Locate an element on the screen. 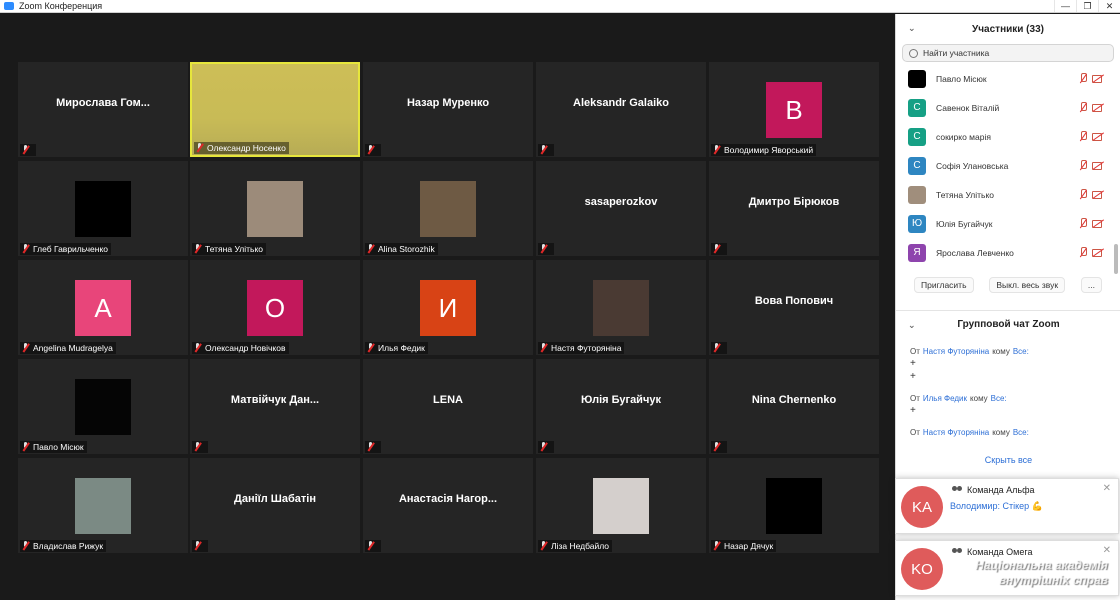  participant-name: Даніїл Шабатін is located at coordinates (275, 498).